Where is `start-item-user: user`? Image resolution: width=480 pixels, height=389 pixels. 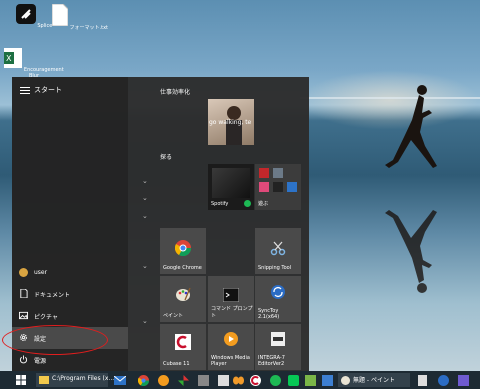 start-item-user: user is located at coordinates (70, 273).